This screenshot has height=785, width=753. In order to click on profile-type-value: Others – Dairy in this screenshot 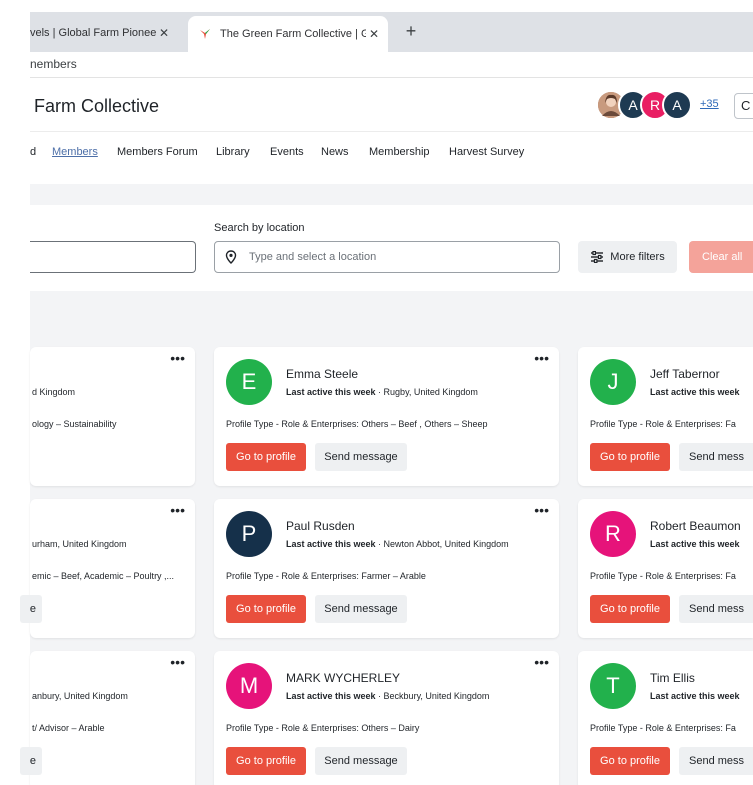, I will do `click(390, 728)`.